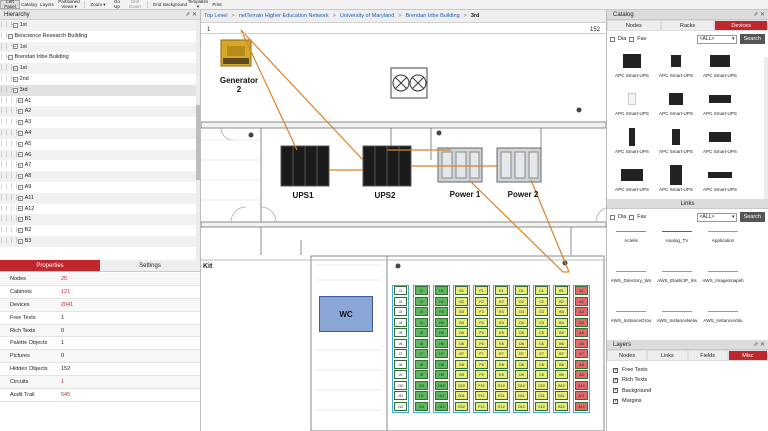  Describe the element at coordinates (400, 301) in the screenshot. I see `rack-cabinet: J2` at that location.